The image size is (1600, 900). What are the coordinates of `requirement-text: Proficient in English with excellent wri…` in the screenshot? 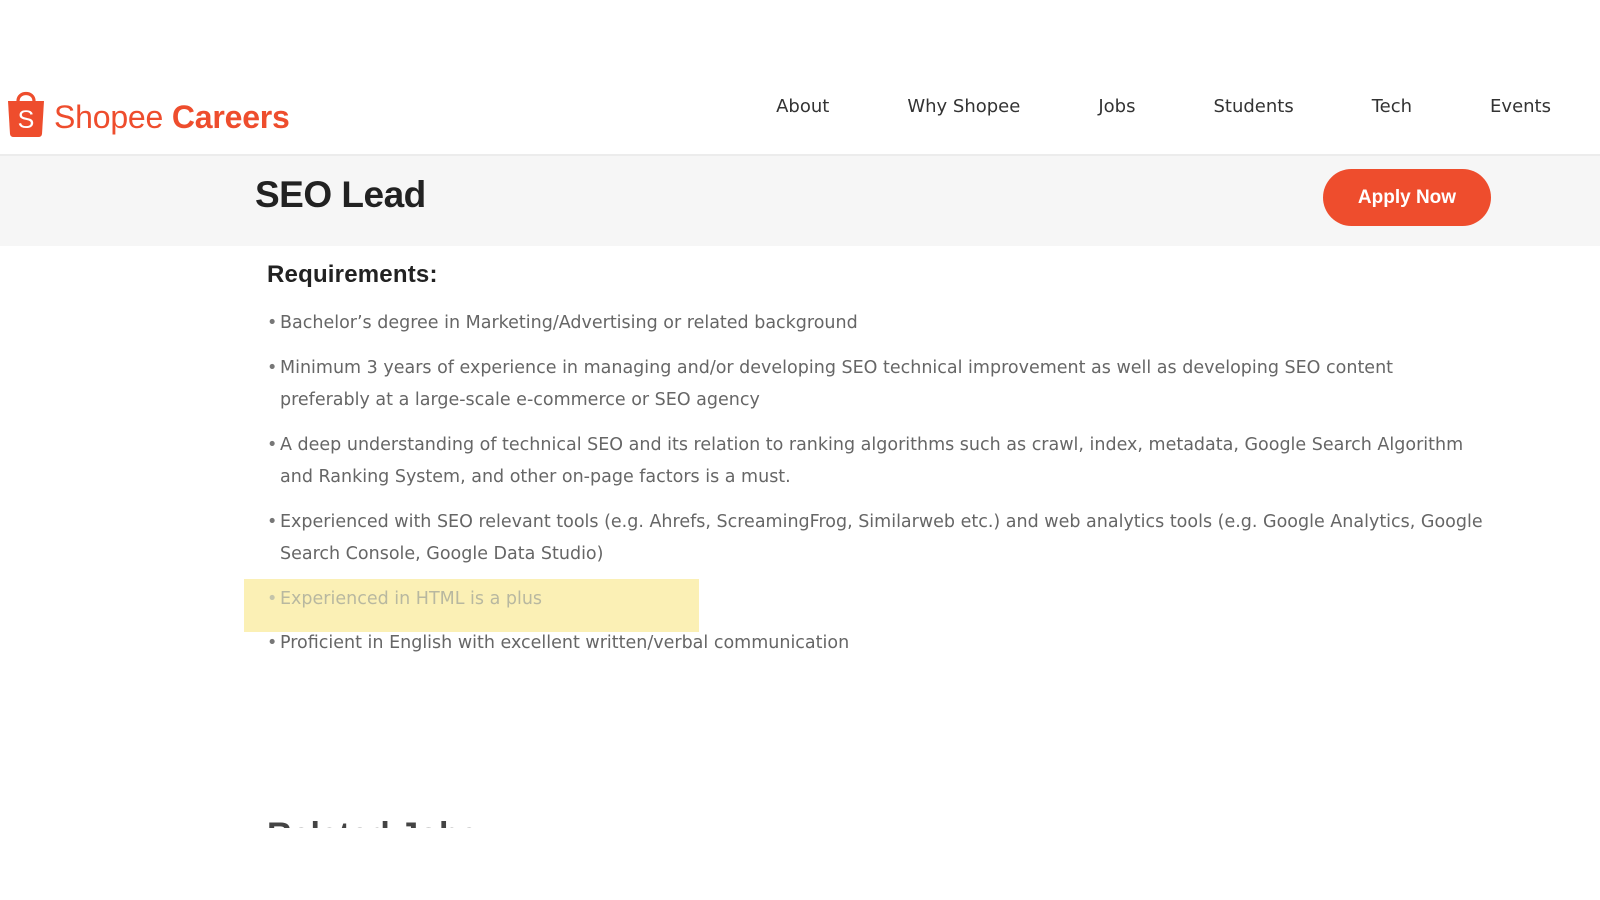 It's located at (565, 643).